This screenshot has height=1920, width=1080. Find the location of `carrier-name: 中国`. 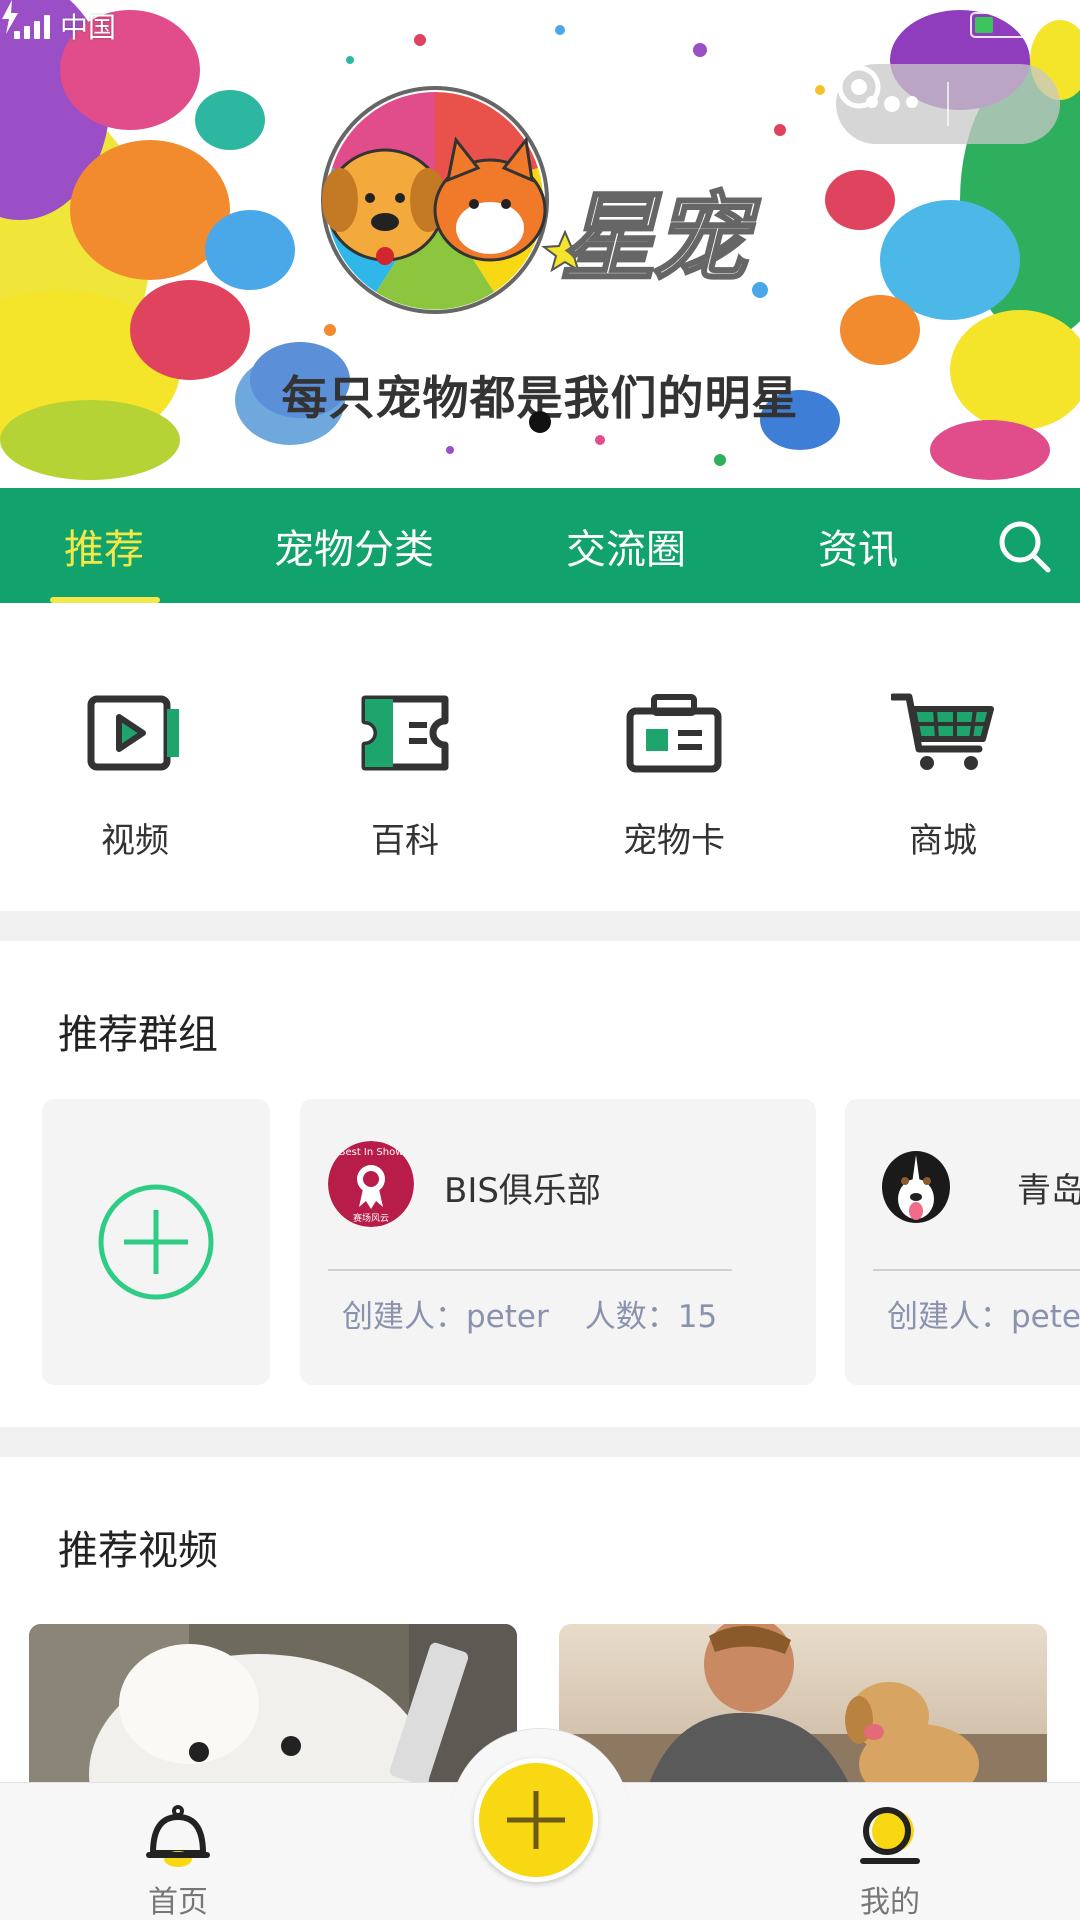

carrier-name: 中国 is located at coordinates (88, 27).